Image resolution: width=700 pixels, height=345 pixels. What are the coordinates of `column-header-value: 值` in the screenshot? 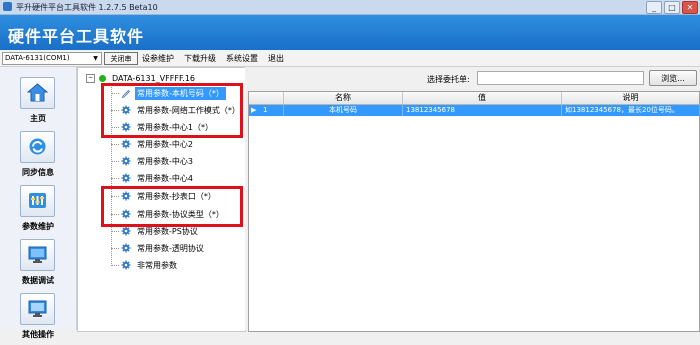 It's located at (482, 98).